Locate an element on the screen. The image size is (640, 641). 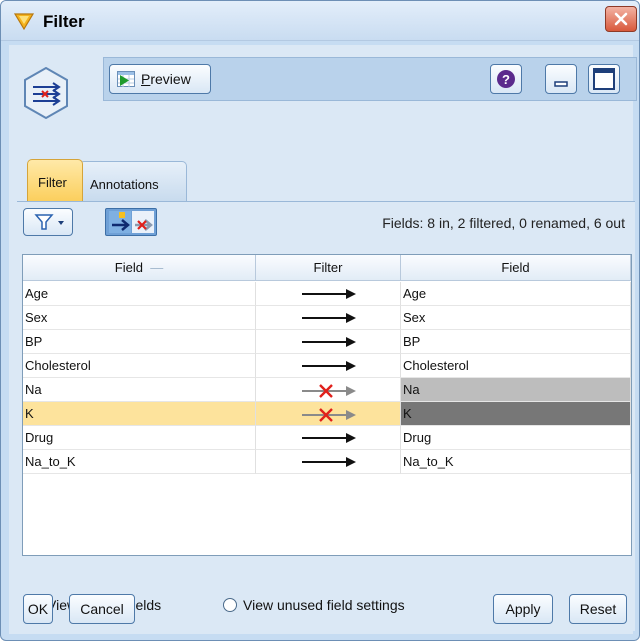
table-row: Sex Sex is located at coordinates (327, 318).